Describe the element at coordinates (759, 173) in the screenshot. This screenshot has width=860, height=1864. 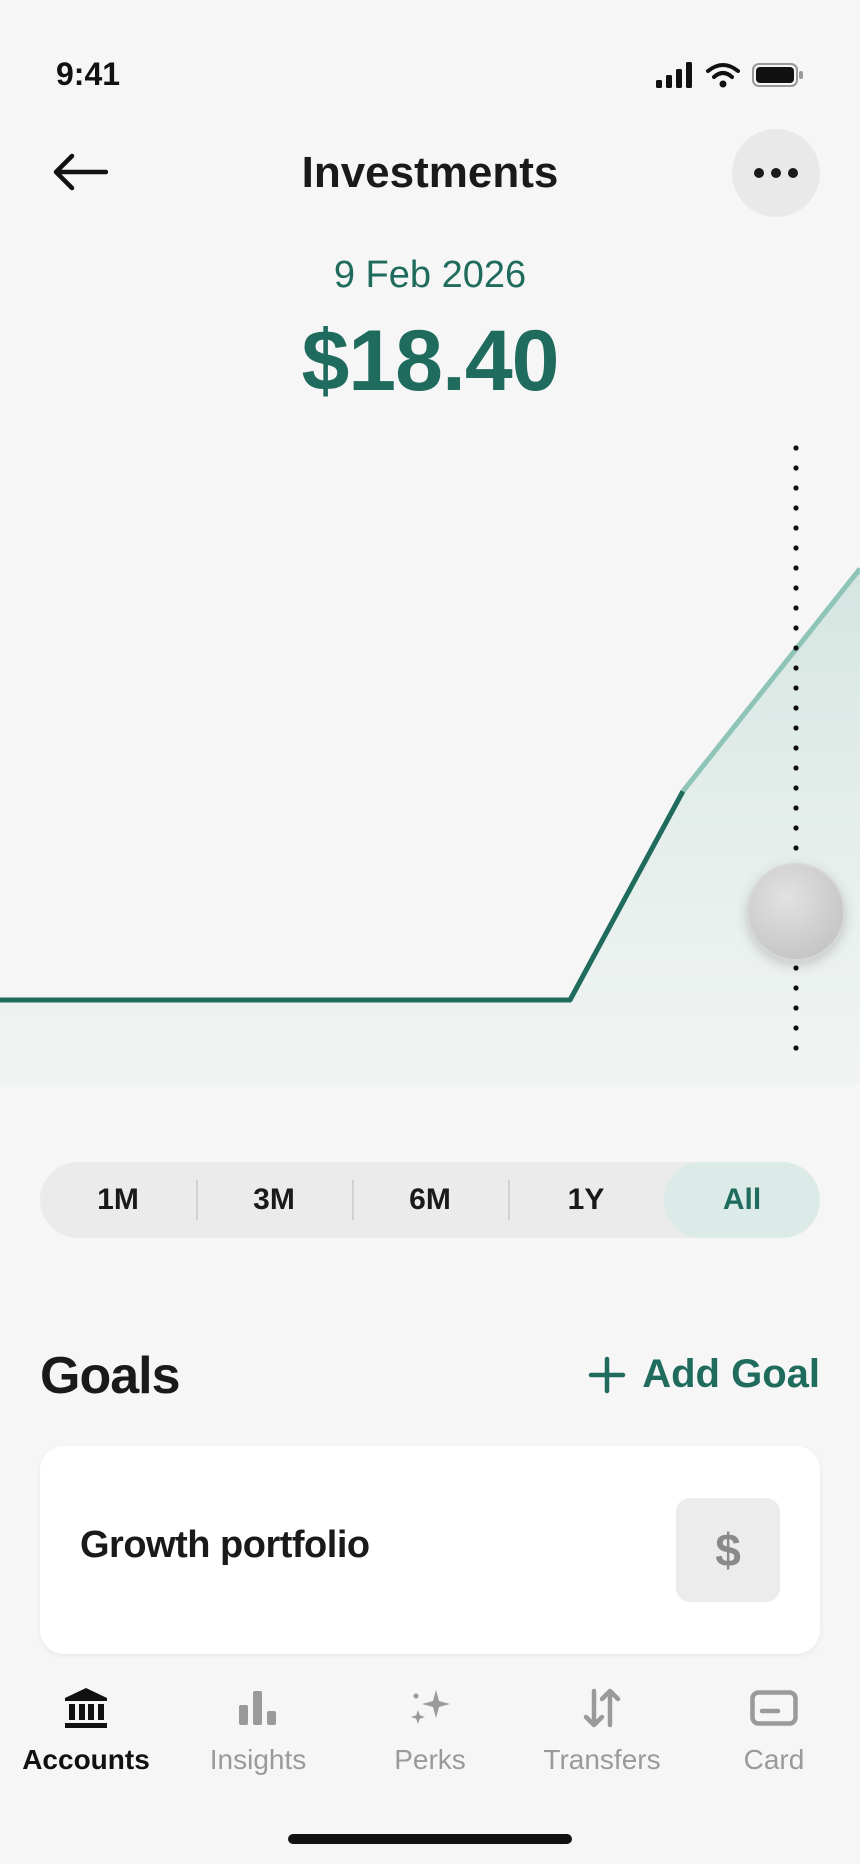
I see `more-dots-icon` at that location.